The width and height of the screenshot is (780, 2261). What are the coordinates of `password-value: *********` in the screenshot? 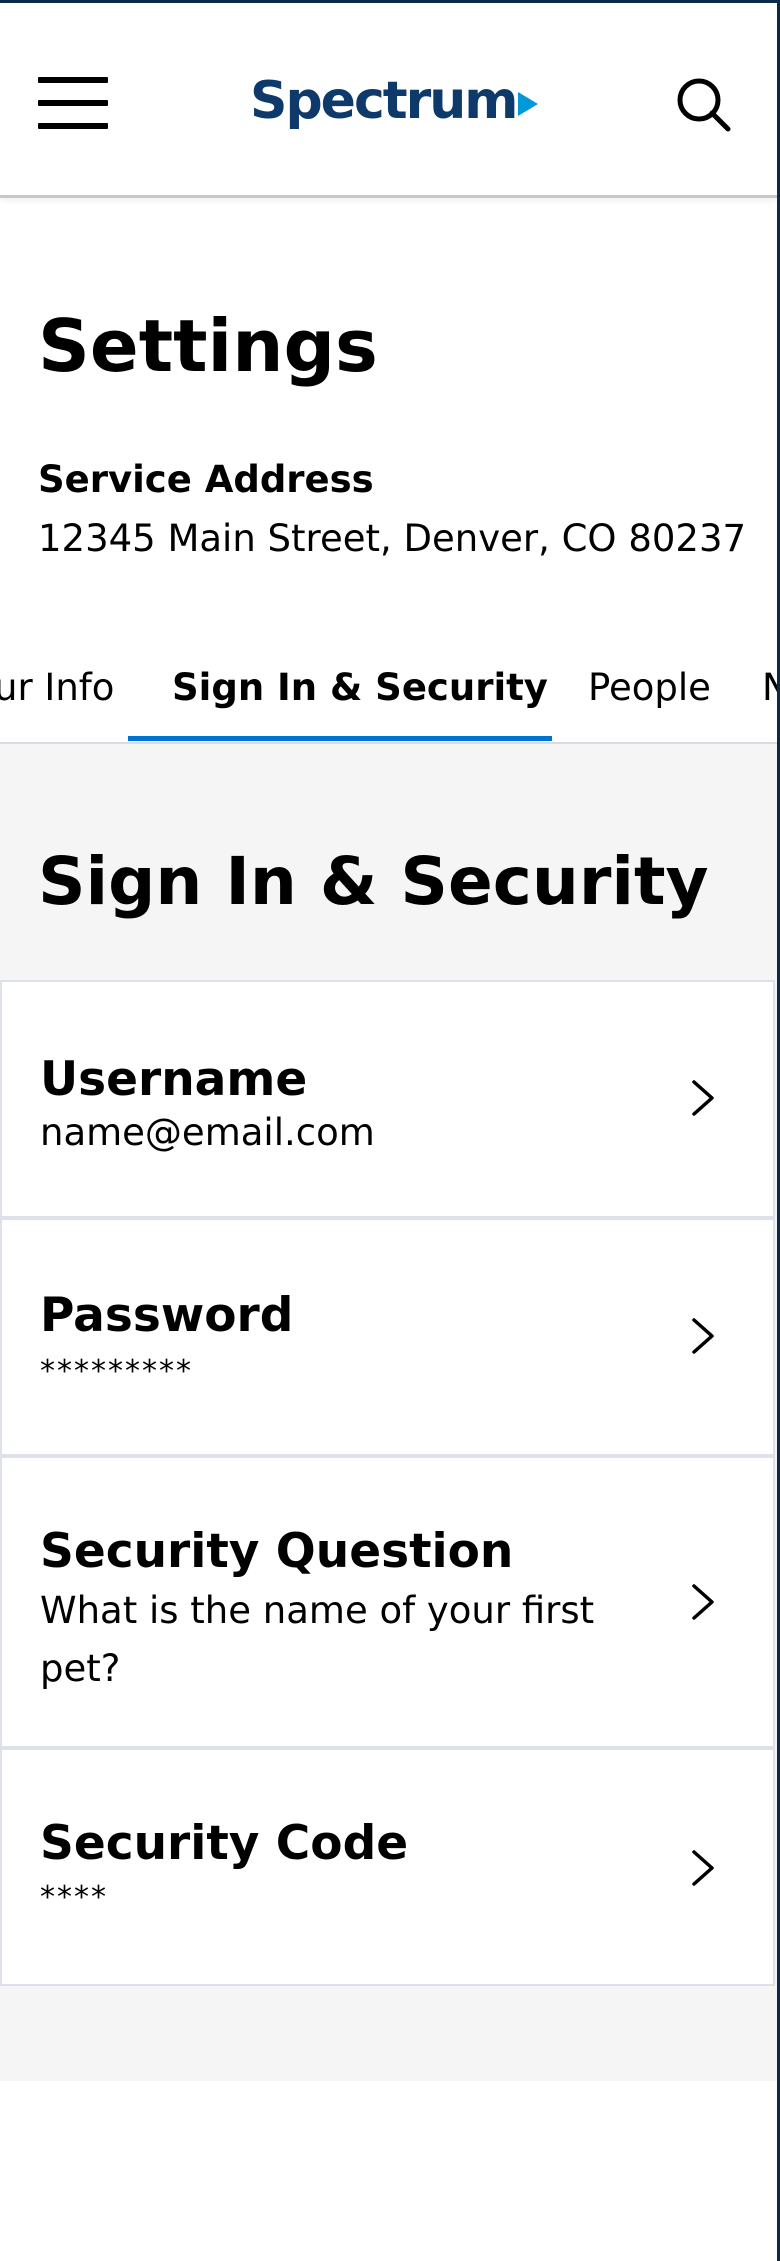 It's located at (116, 1371).